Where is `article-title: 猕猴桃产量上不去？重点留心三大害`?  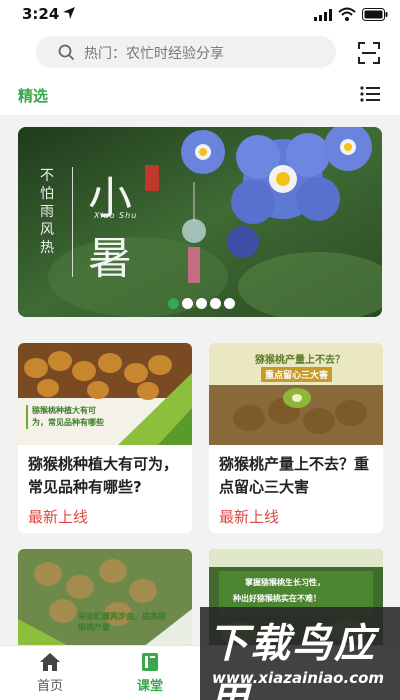
article-title: 猕猴桃产量上不去？重点留心三大害 is located at coordinates (294, 475).